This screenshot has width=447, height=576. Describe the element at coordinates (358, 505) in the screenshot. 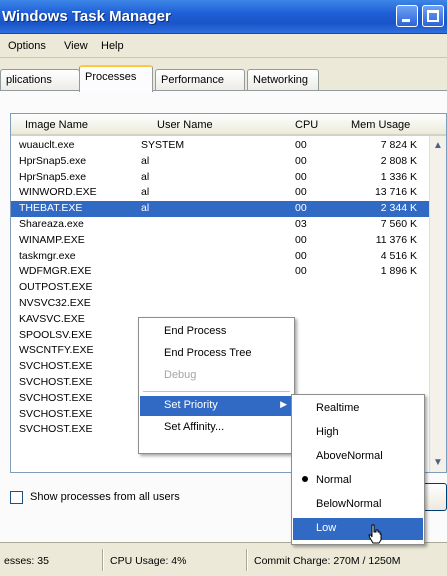

I see `priority-below-normal: BelowNormal` at that location.